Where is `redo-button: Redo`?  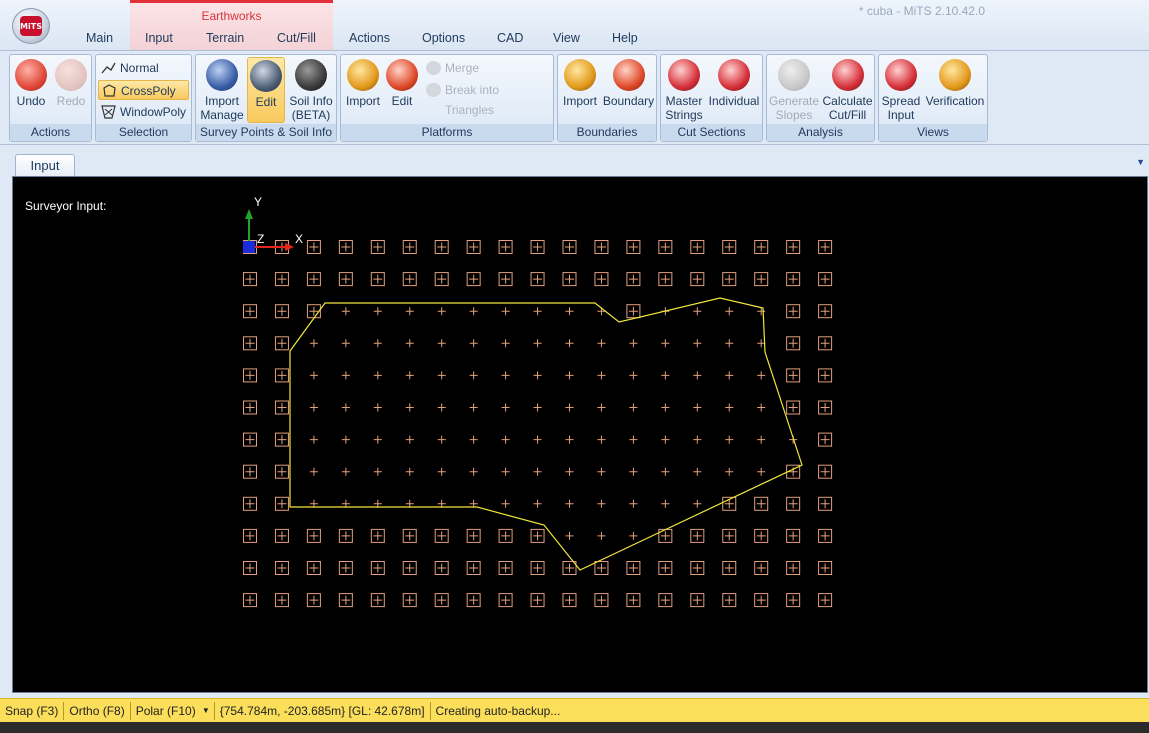
redo-button: Redo is located at coordinates (71, 90).